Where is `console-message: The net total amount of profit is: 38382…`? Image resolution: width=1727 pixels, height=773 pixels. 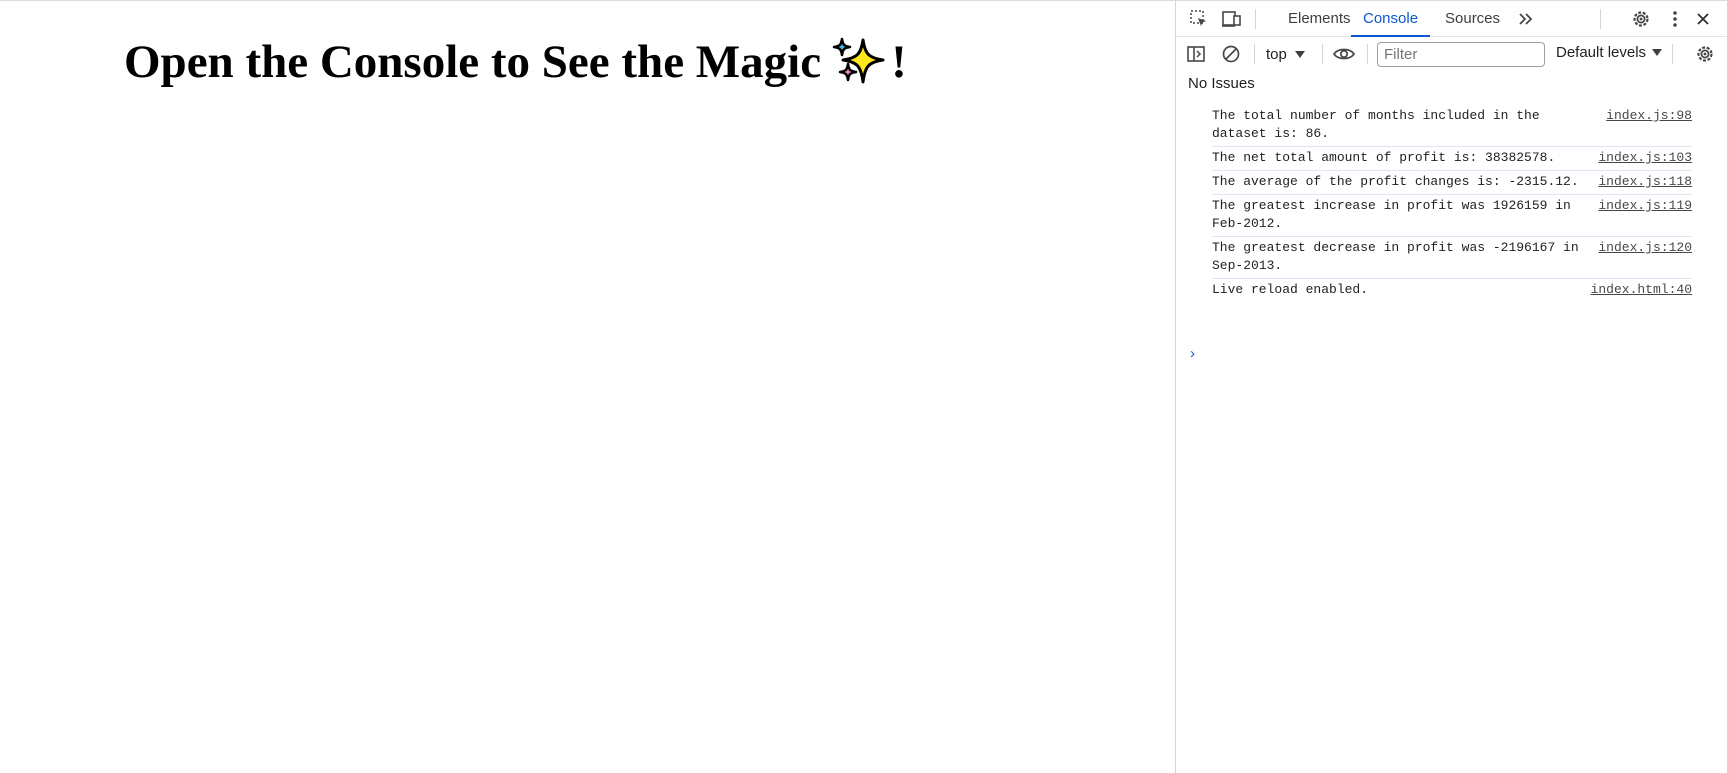
console-message: The net total amount of profit is: 38382… is located at coordinates (1452, 159).